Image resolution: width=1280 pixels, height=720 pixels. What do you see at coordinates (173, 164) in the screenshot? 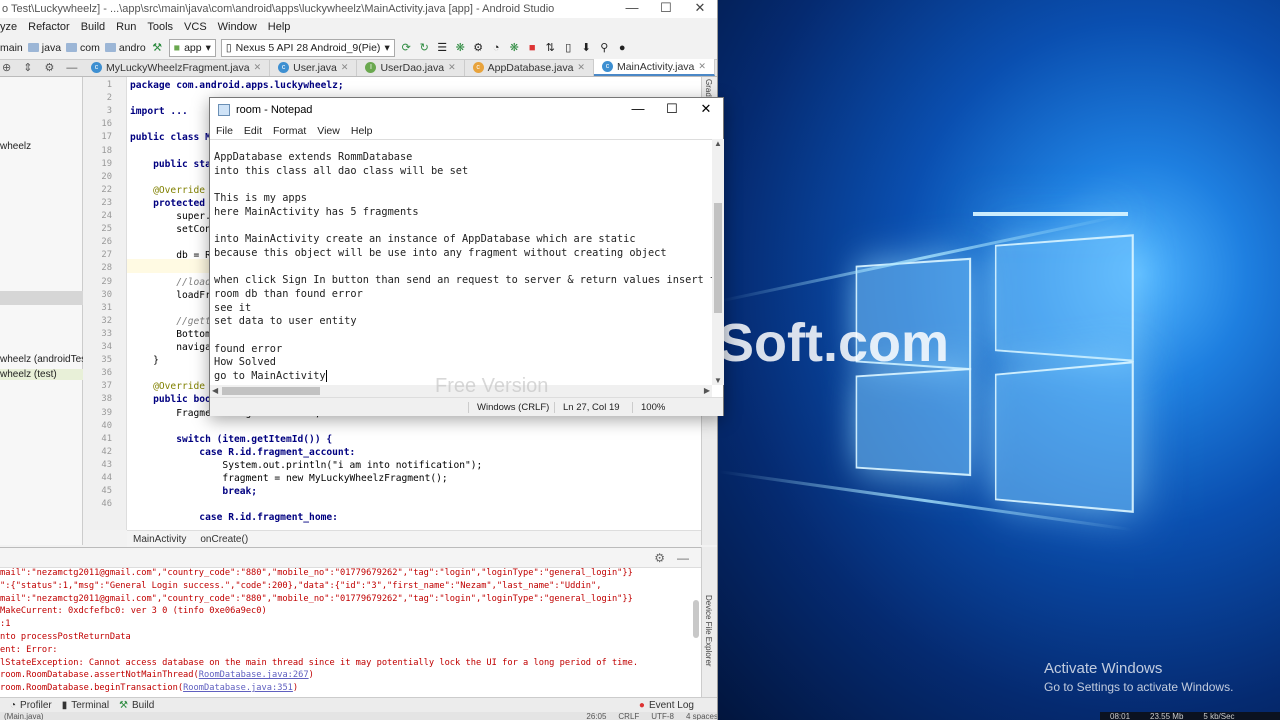
I see `code-line: public stat` at bounding box center [173, 164].